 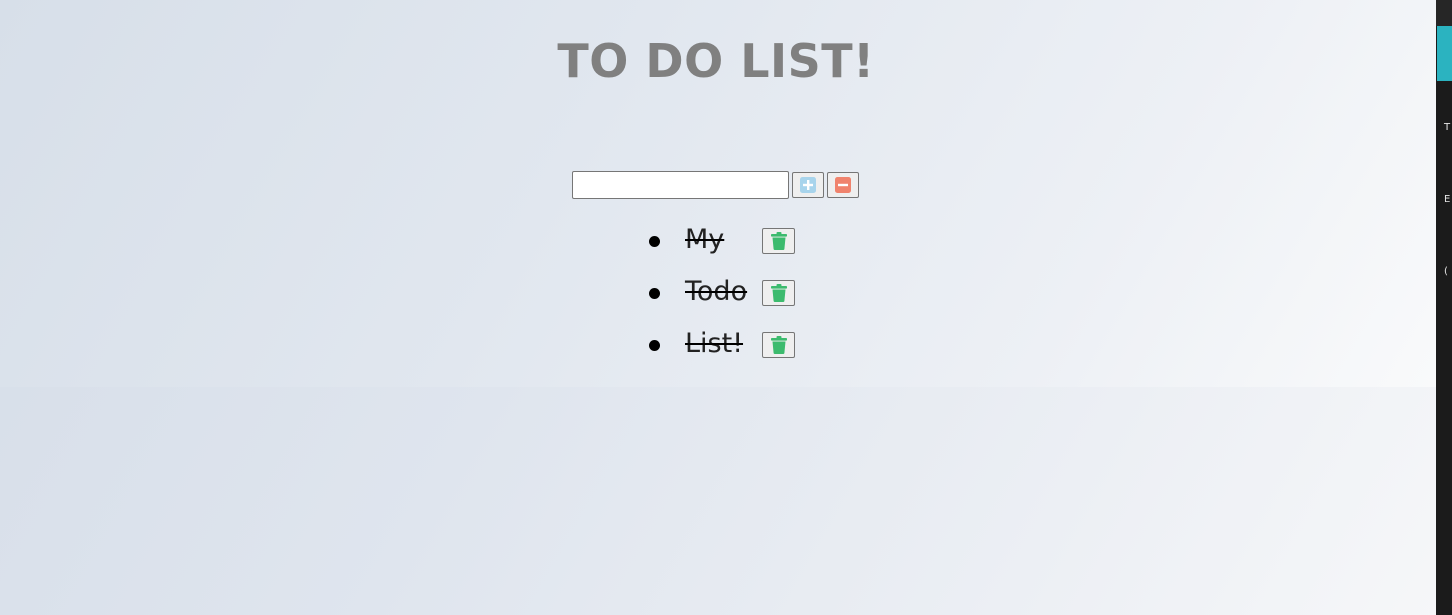 I want to click on side-panel-label: E, so click(x=1447, y=199).